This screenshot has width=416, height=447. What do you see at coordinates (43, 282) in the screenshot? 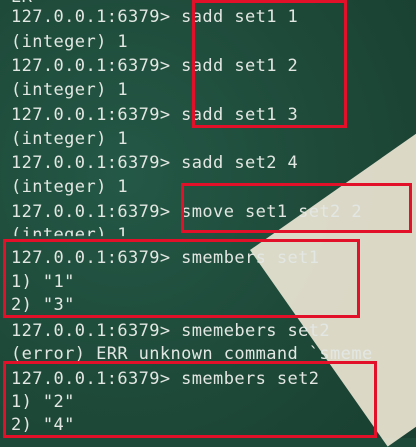
I see `terminal-line: 1) "1"` at bounding box center [43, 282].